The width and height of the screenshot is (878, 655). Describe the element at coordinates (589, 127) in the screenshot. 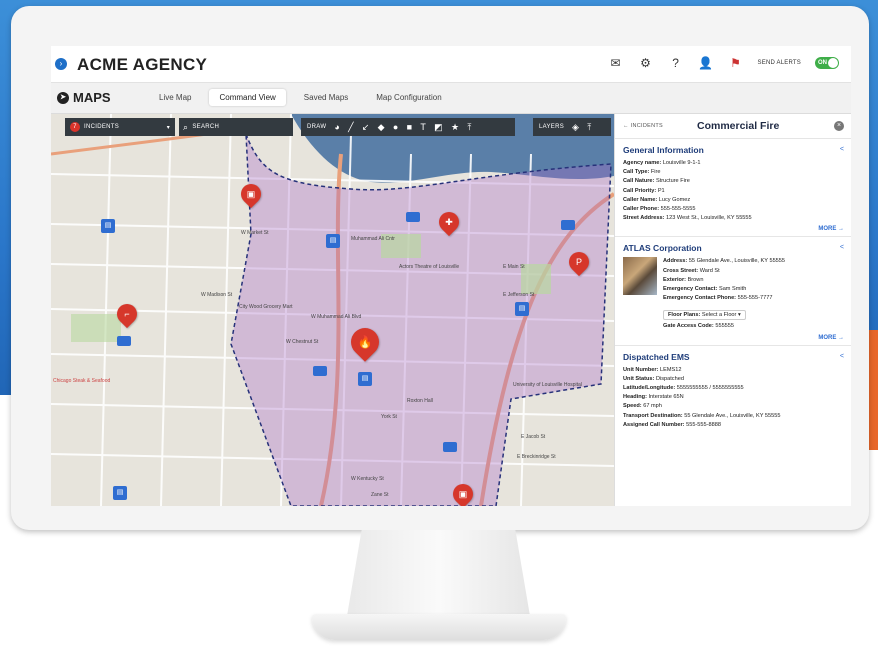

I see `collapse-icon: ⤒` at that location.